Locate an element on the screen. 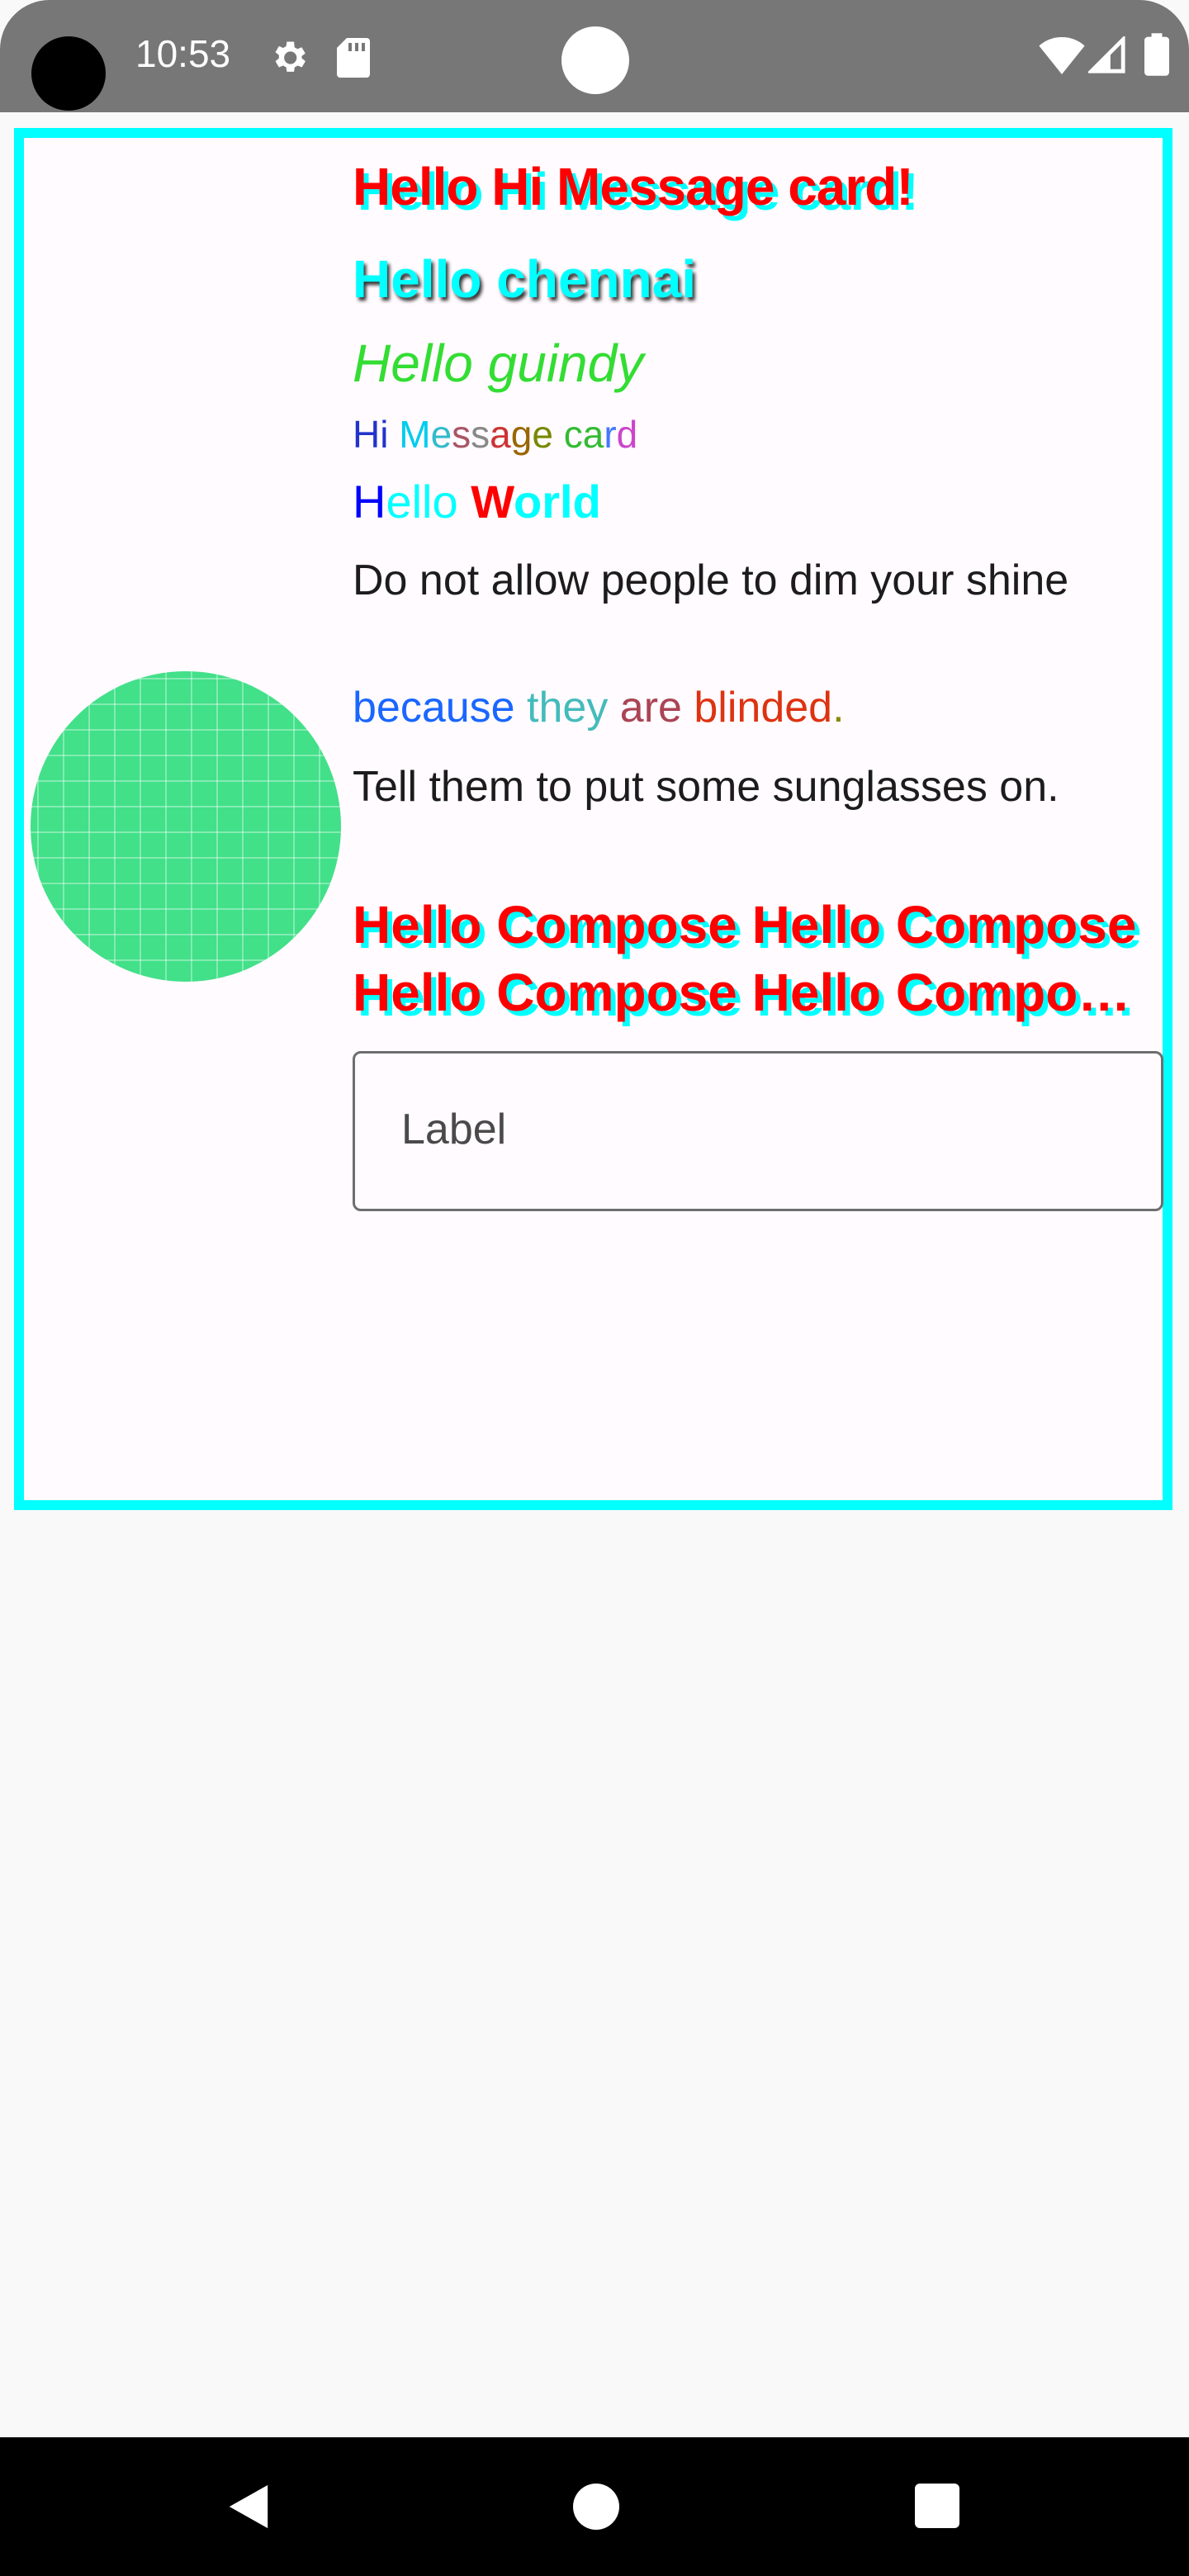  hello-world-orld: orld is located at coordinates (557, 502).